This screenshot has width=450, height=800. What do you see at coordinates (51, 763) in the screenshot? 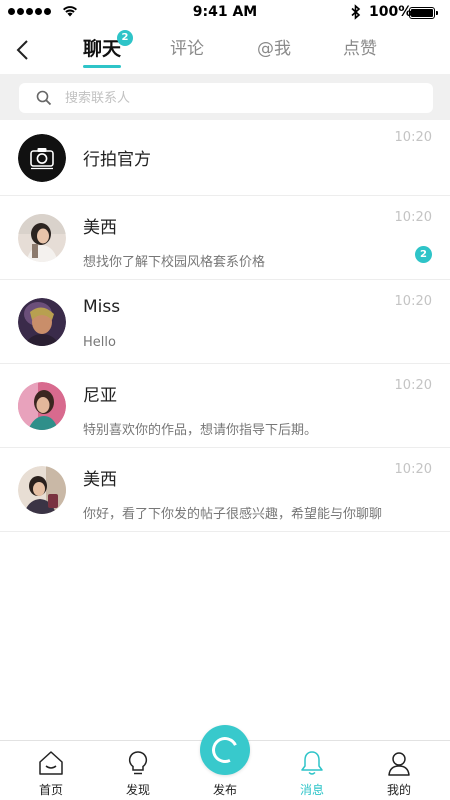
I see `home-icon` at bounding box center [51, 763].